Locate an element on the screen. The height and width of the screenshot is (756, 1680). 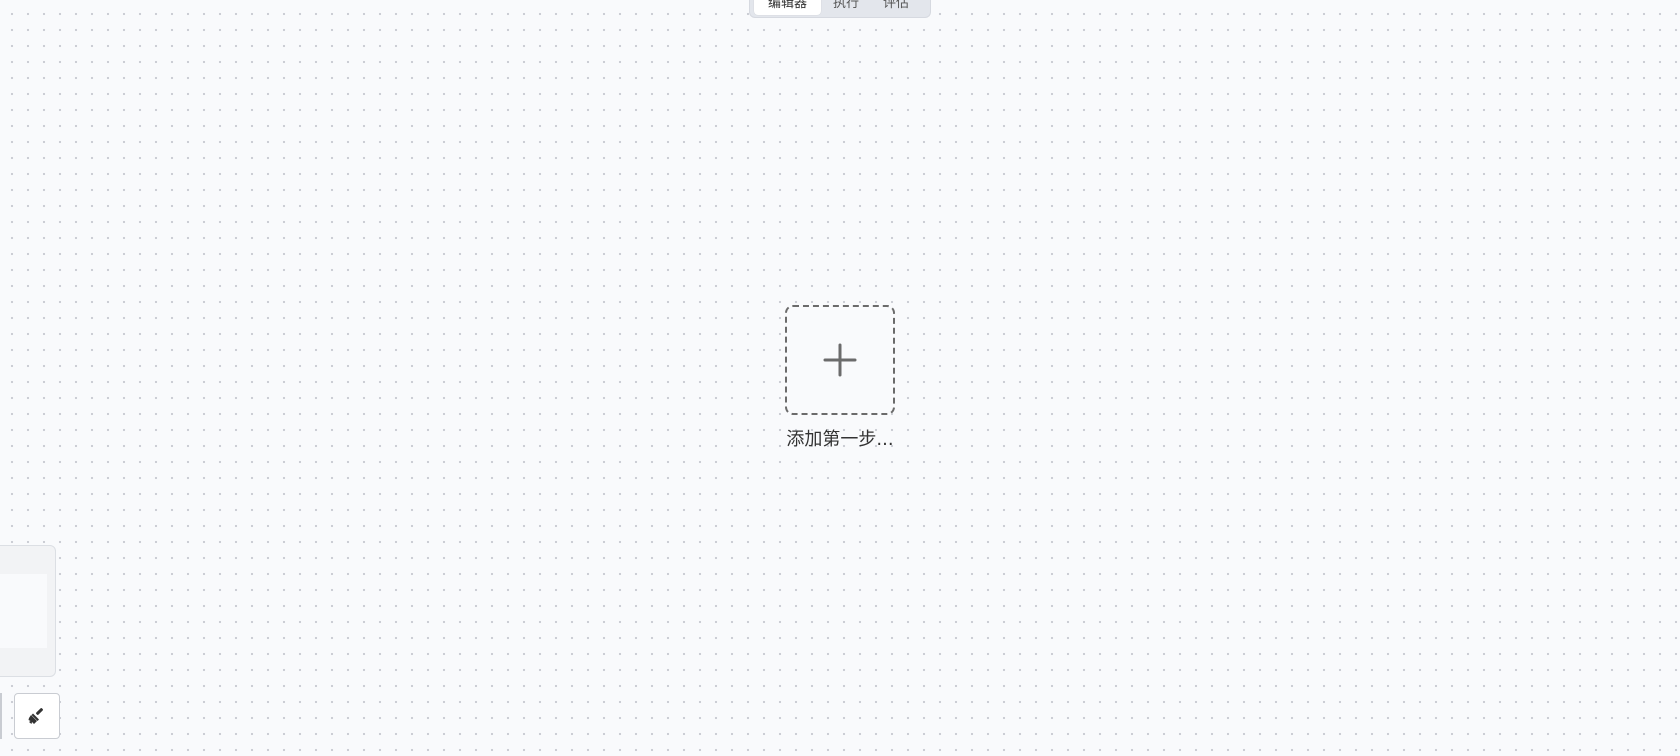
mode-tabs: 编辑器 执行 评估 is located at coordinates (840, 9).